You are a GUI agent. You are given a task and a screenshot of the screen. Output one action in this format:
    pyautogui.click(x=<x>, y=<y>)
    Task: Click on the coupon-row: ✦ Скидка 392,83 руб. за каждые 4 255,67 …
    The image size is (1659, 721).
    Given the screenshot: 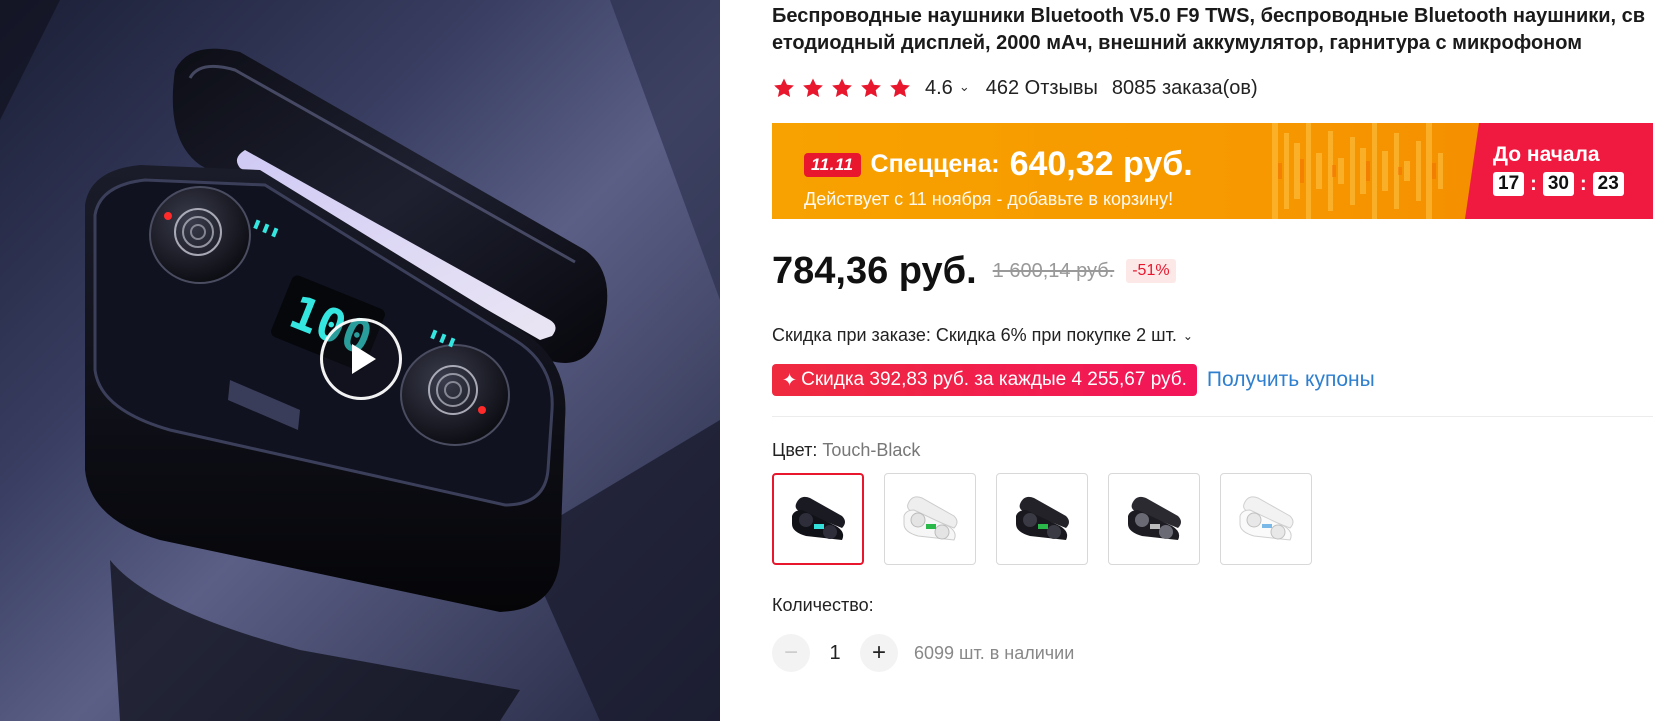 What is the action you would take?
    pyautogui.click(x=1212, y=380)
    